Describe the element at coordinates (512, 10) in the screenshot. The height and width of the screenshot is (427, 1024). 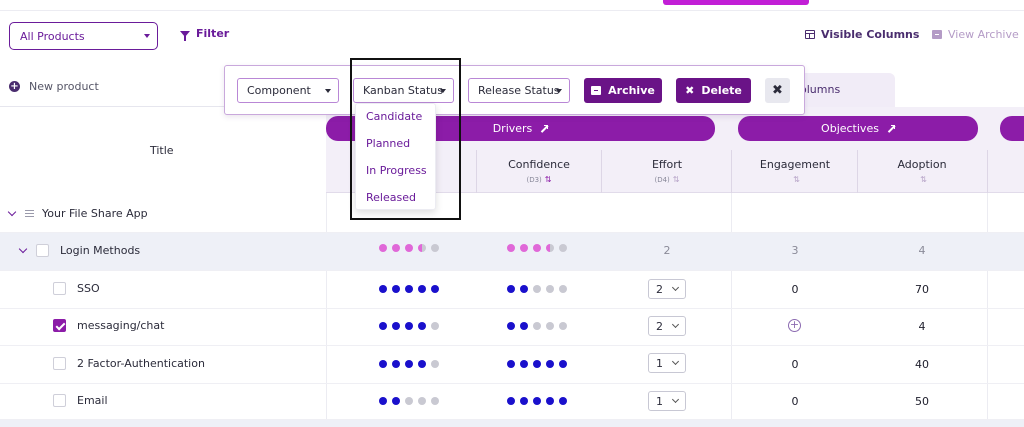
I see `header-divider` at that location.